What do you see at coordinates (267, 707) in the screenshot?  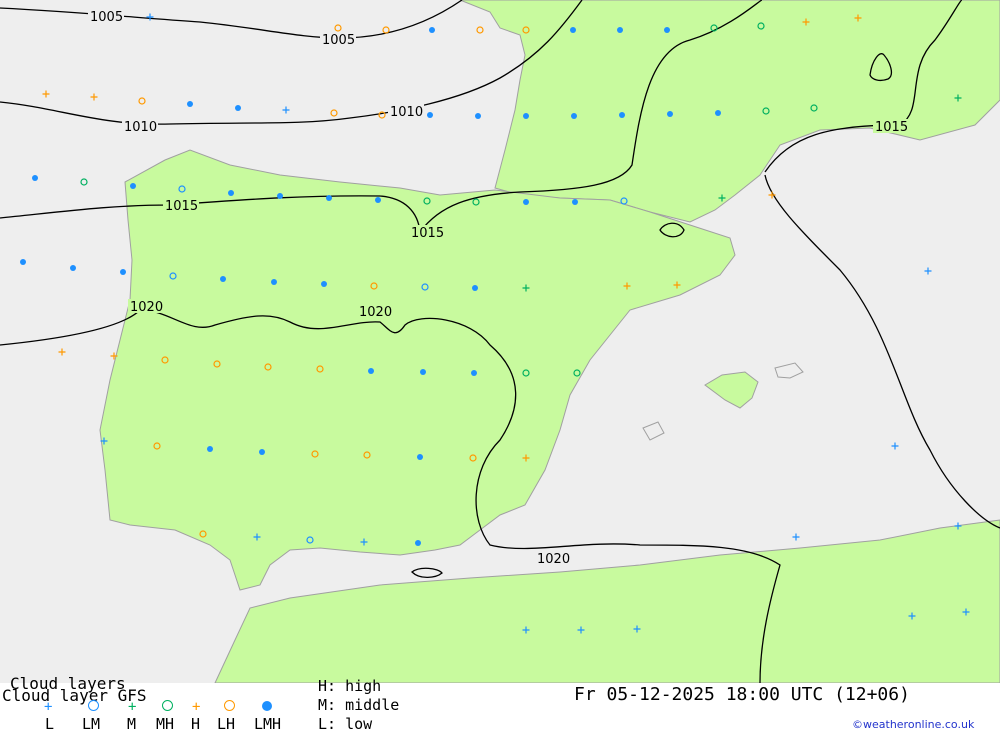 I see `legend-symbol-lmh` at bounding box center [267, 707].